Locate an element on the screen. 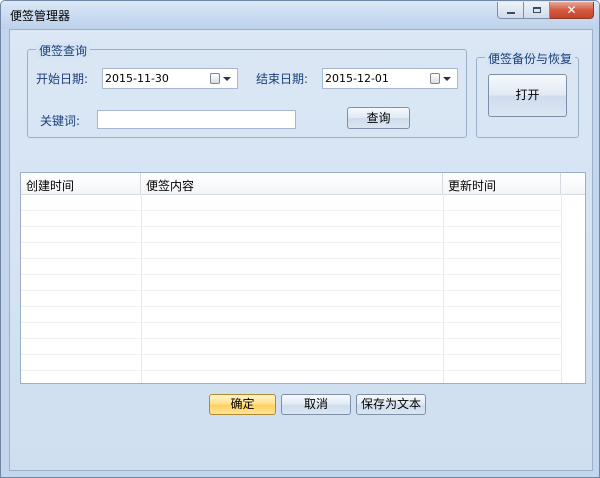  column-header-updated: 更新时间 is located at coordinates (502, 183).